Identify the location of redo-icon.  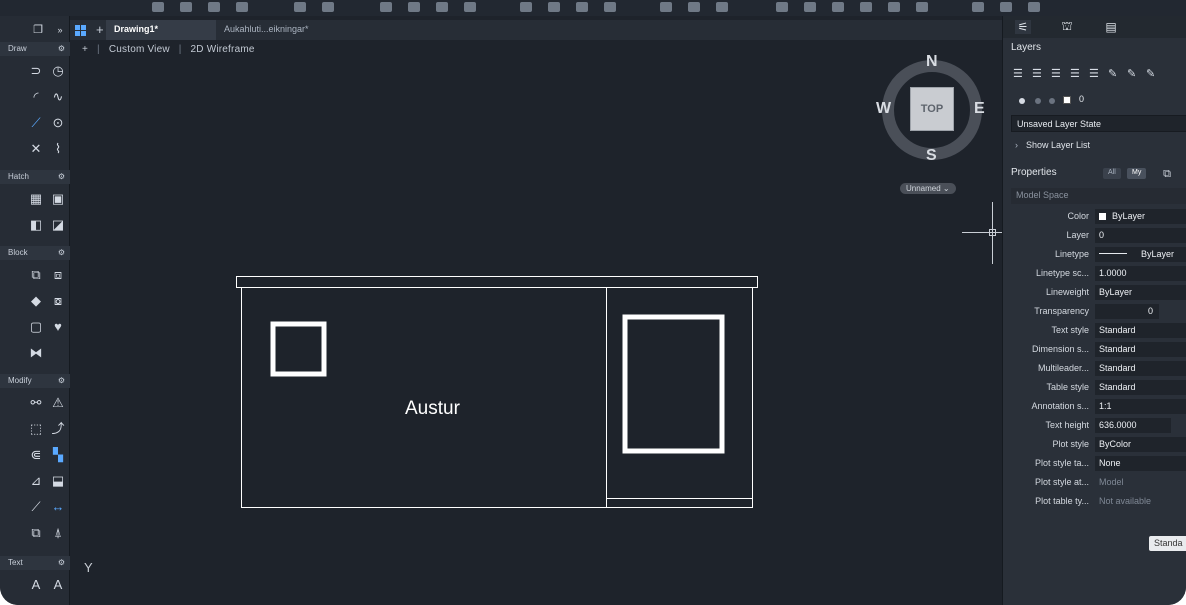
(328, 7).